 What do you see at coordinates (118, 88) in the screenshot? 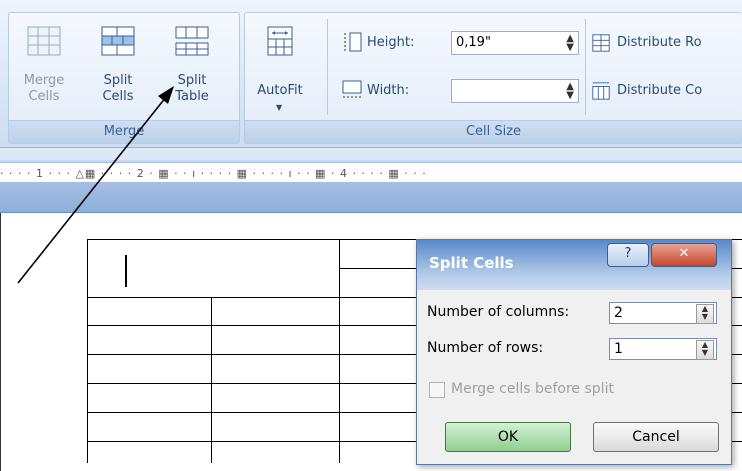
I see `split-cells-label: Split Cells` at bounding box center [118, 88].